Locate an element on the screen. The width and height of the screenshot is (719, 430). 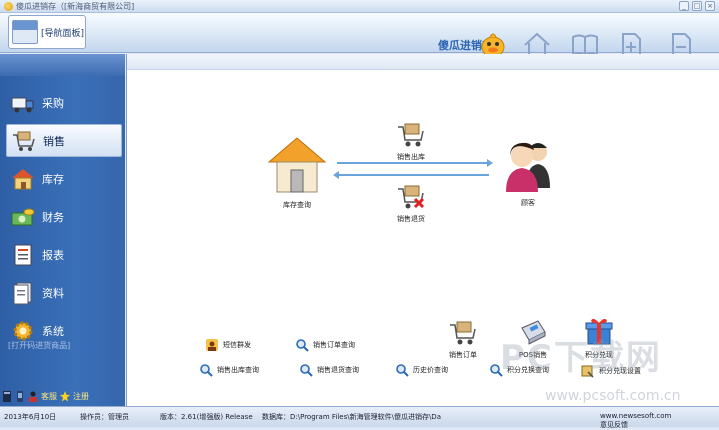
status-operator: 操作员：管理员 is located at coordinates (104, 417).